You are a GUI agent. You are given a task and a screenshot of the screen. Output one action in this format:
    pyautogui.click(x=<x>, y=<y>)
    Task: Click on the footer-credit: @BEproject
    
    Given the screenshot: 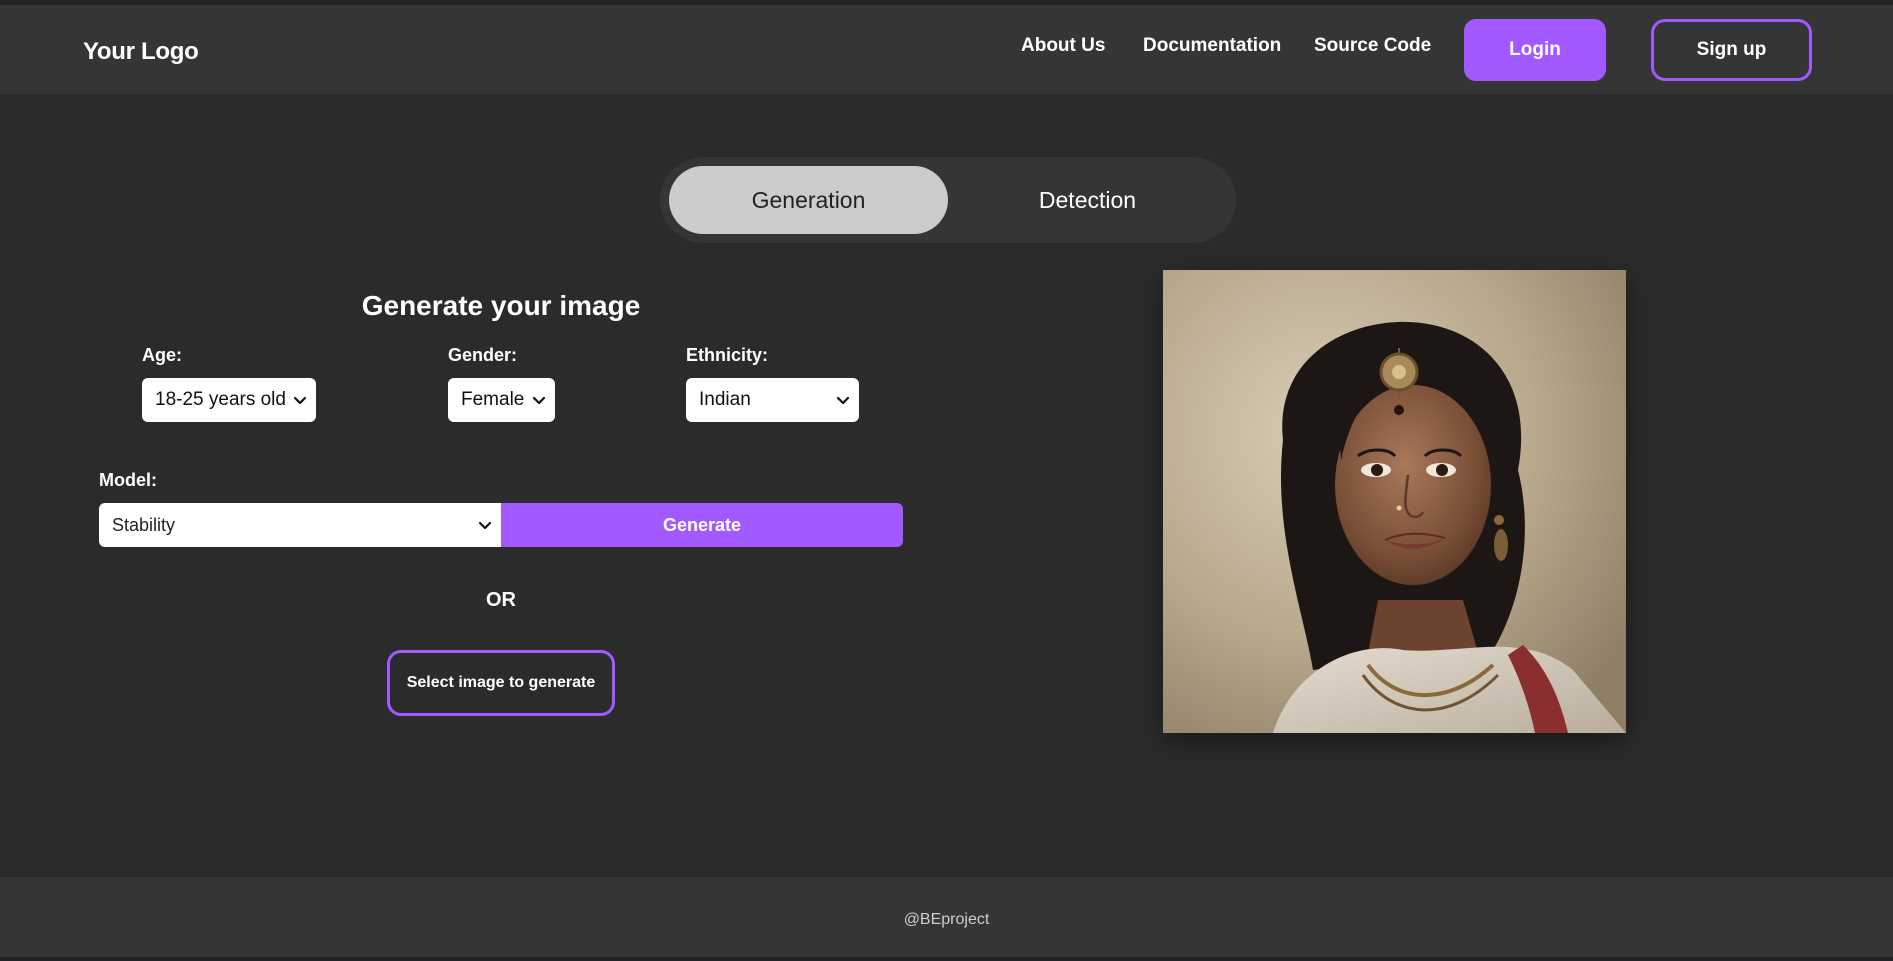 What is the action you would take?
    pyautogui.click(x=946, y=919)
    